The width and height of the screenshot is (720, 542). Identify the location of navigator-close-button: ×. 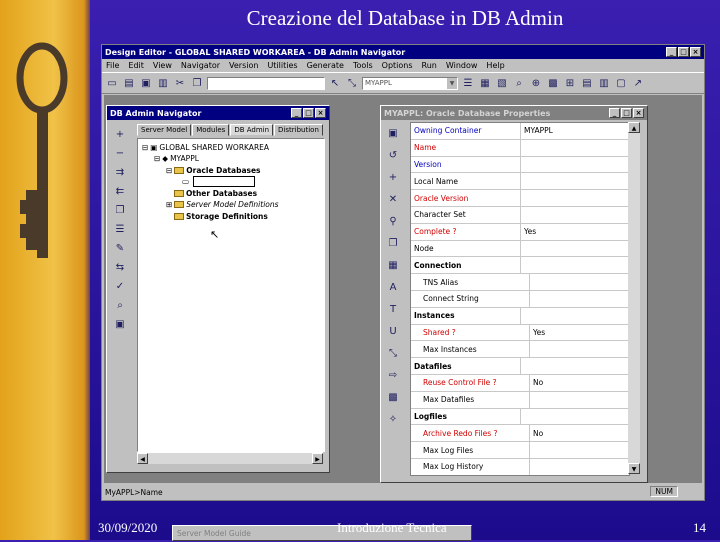
(320, 113).